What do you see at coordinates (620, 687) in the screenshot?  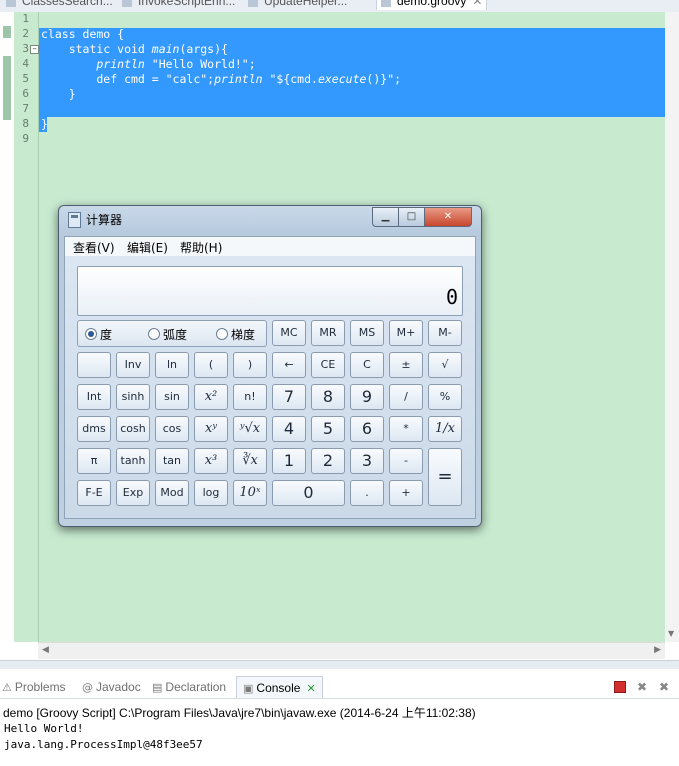 I see `terminate-icon` at bounding box center [620, 687].